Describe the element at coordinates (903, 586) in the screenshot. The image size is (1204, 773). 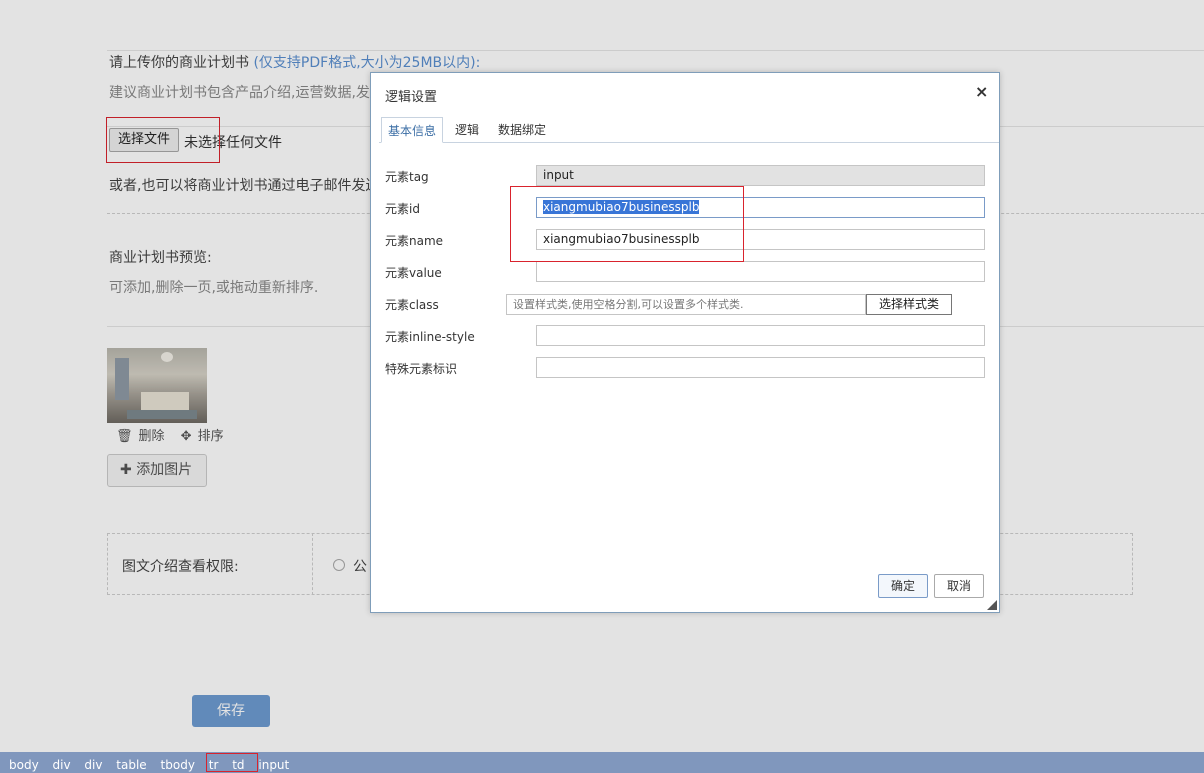
I see `confirm-button: 确定` at that location.